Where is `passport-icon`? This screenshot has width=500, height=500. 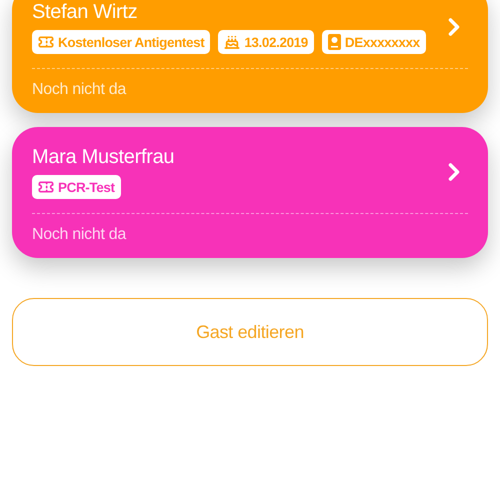
passport-icon is located at coordinates (334, 42).